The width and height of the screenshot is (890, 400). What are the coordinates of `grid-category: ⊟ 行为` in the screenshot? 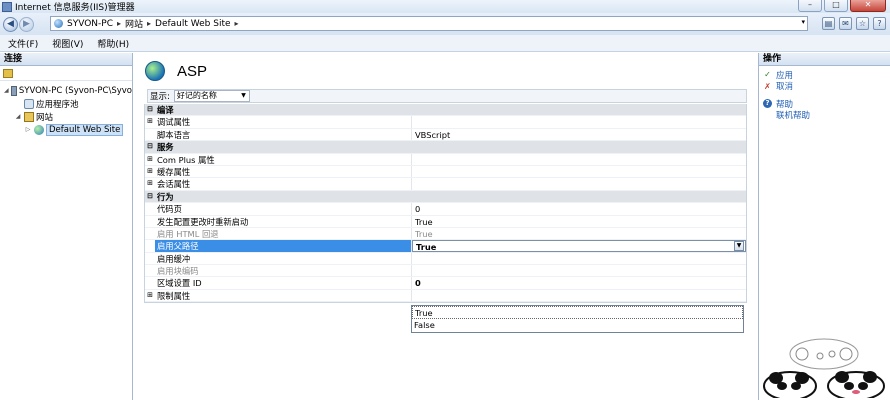 It's located at (445, 197).